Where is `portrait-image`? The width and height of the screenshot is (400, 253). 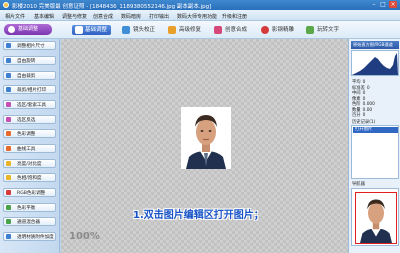 portrait-image is located at coordinates (206, 138).